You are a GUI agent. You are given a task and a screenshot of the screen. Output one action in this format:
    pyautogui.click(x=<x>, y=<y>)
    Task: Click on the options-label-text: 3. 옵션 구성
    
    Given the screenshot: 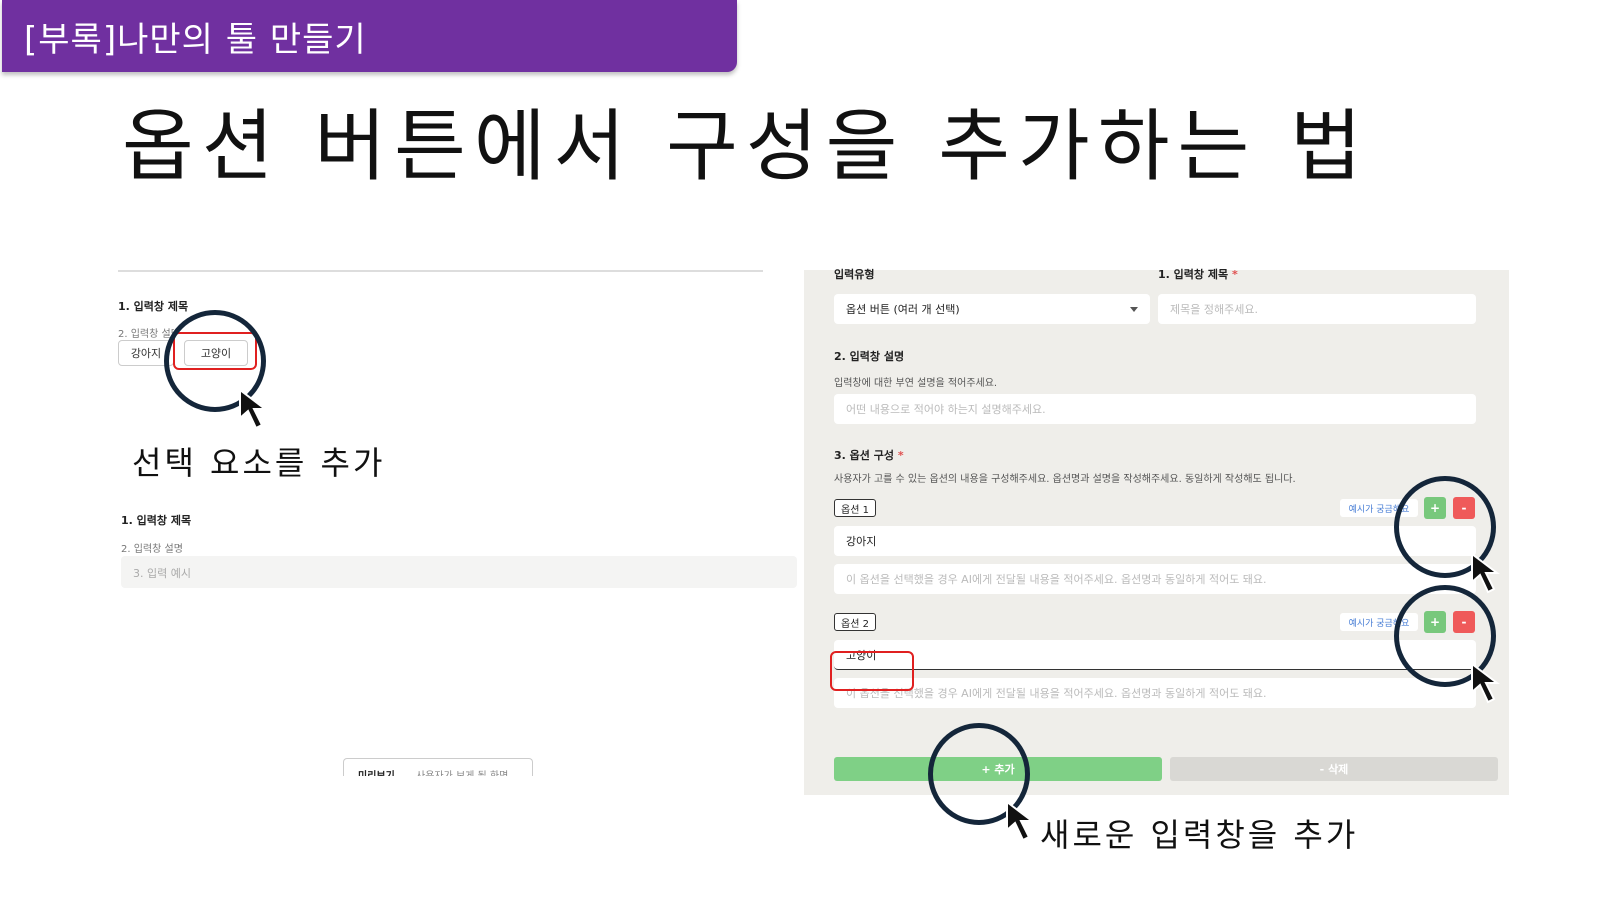 What is the action you would take?
    pyautogui.click(x=864, y=455)
    